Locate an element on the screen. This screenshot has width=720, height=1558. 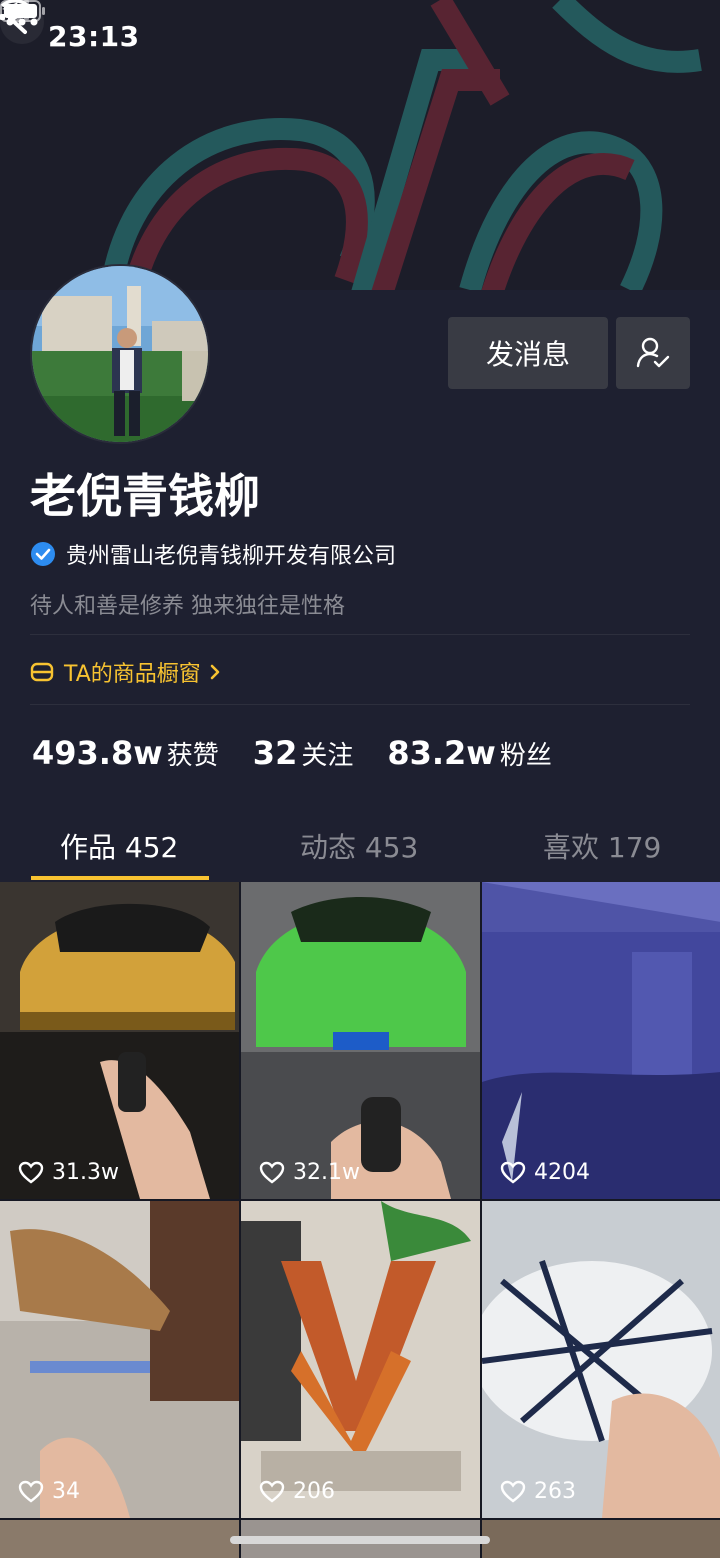
verification-text: 贵州雷山老倪青钱柳开发有限公司 is located at coordinates (231, 556).